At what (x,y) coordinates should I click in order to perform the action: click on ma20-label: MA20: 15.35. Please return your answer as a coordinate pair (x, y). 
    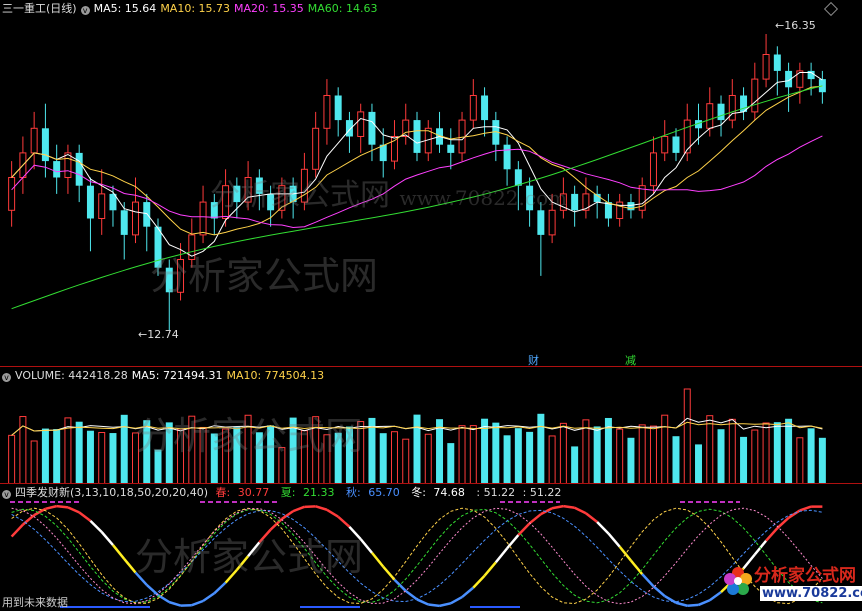
    Looking at the image, I should click on (269, 8).